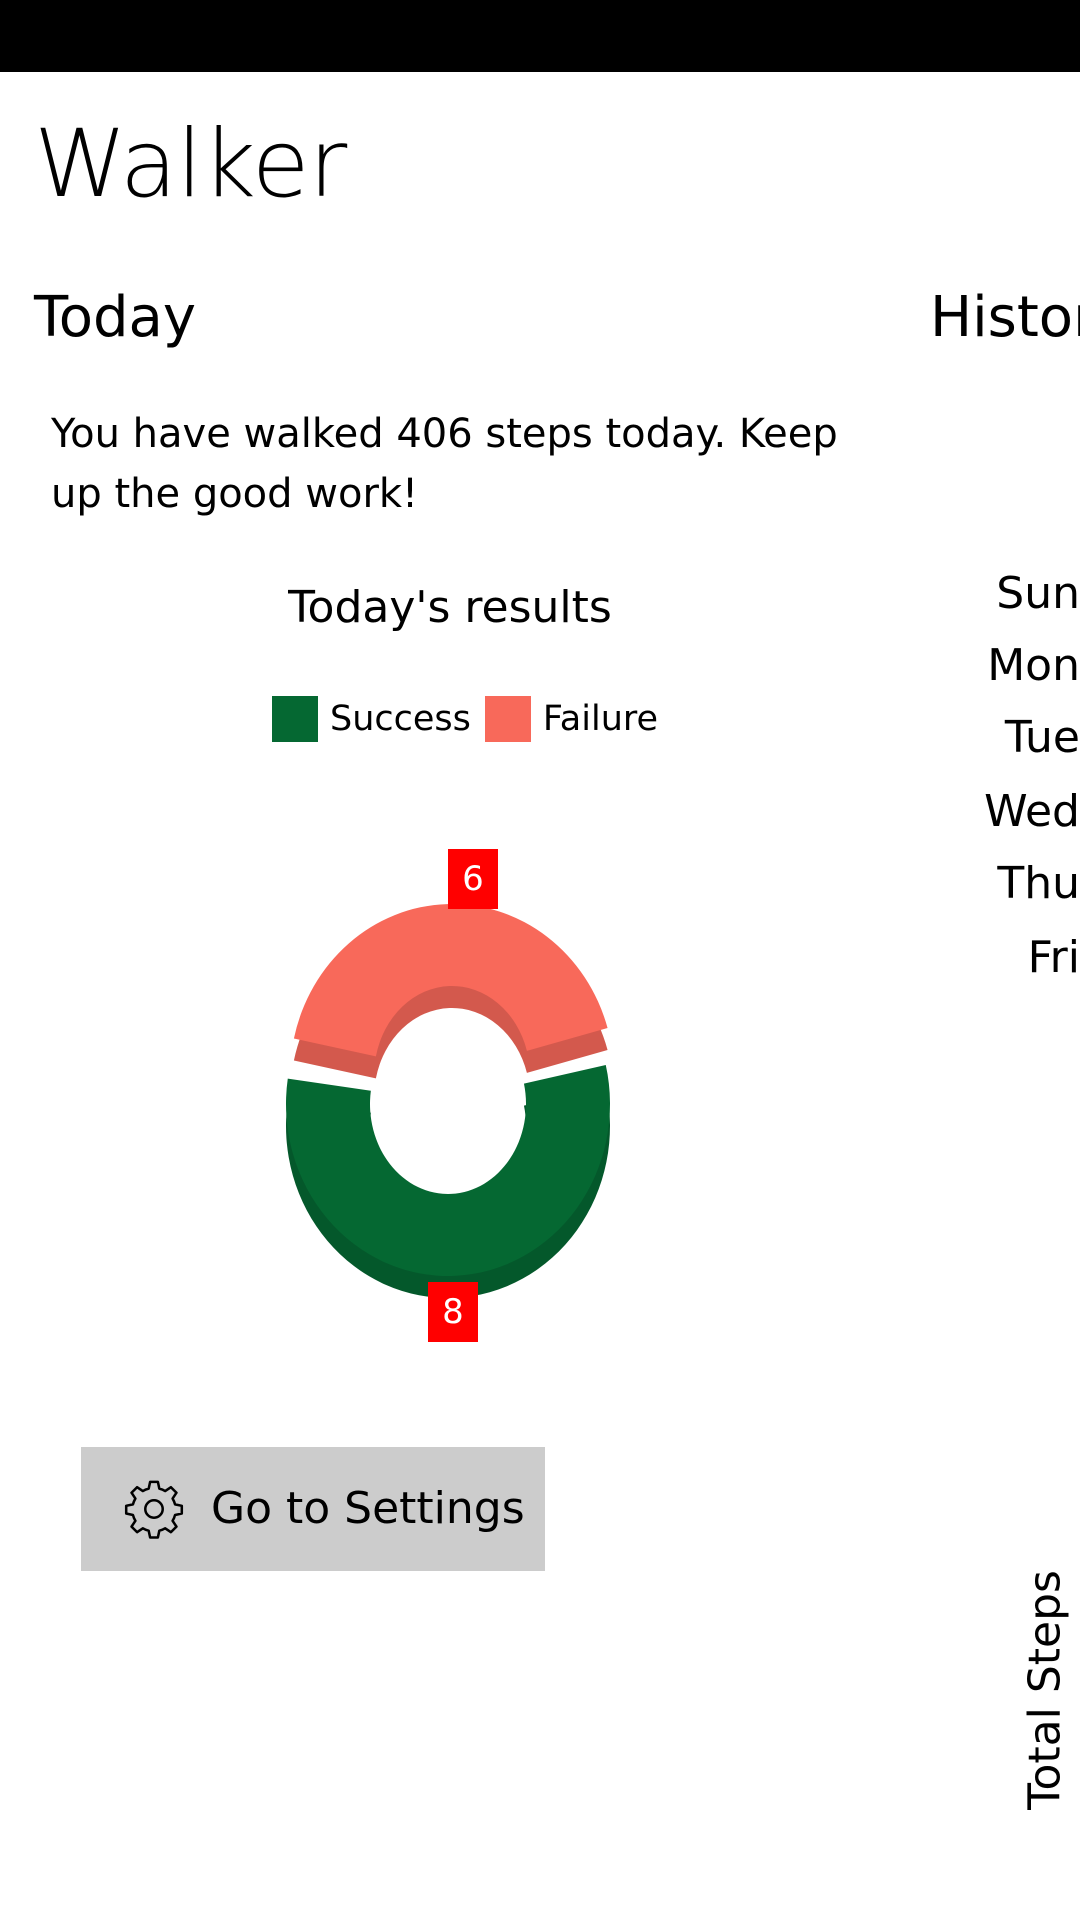 The image size is (1080, 1920). Describe the element at coordinates (295, 719) in the screenshot. I see `legend-swatch-success` at that location.